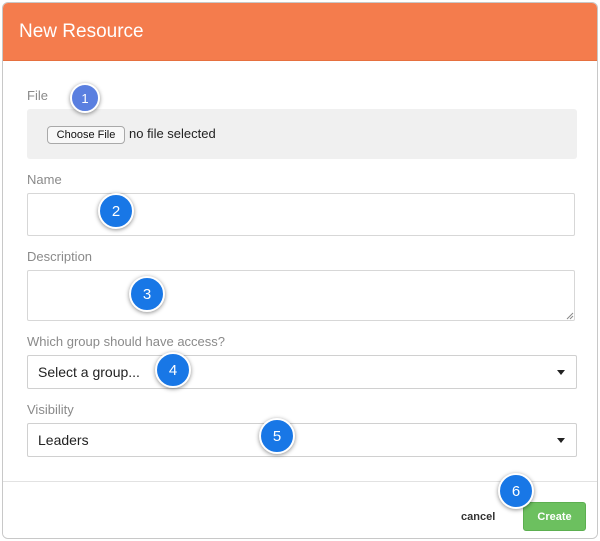 Image resolution: width=600 pixels, height=541 pixels. I want to click on visibility-select-value: Leaders, so click(63, 440).